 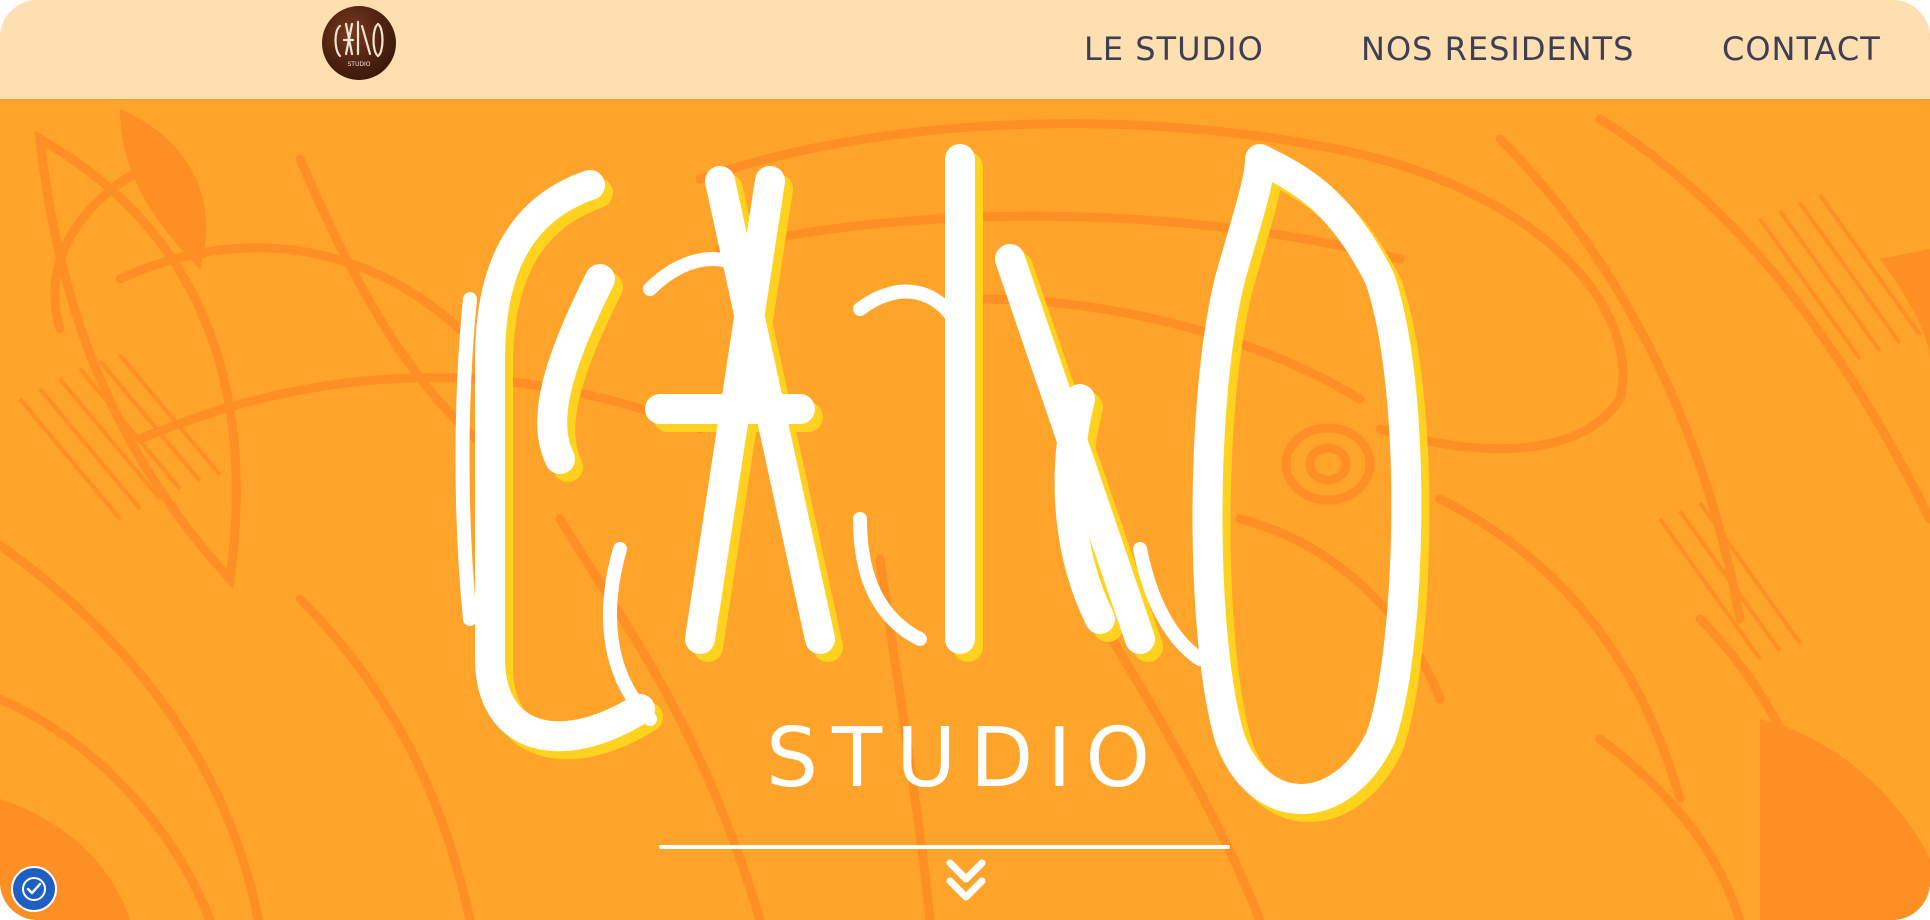 I want to click on nav-le-studio: LE STUDIO, so click(x=1174, y=49).